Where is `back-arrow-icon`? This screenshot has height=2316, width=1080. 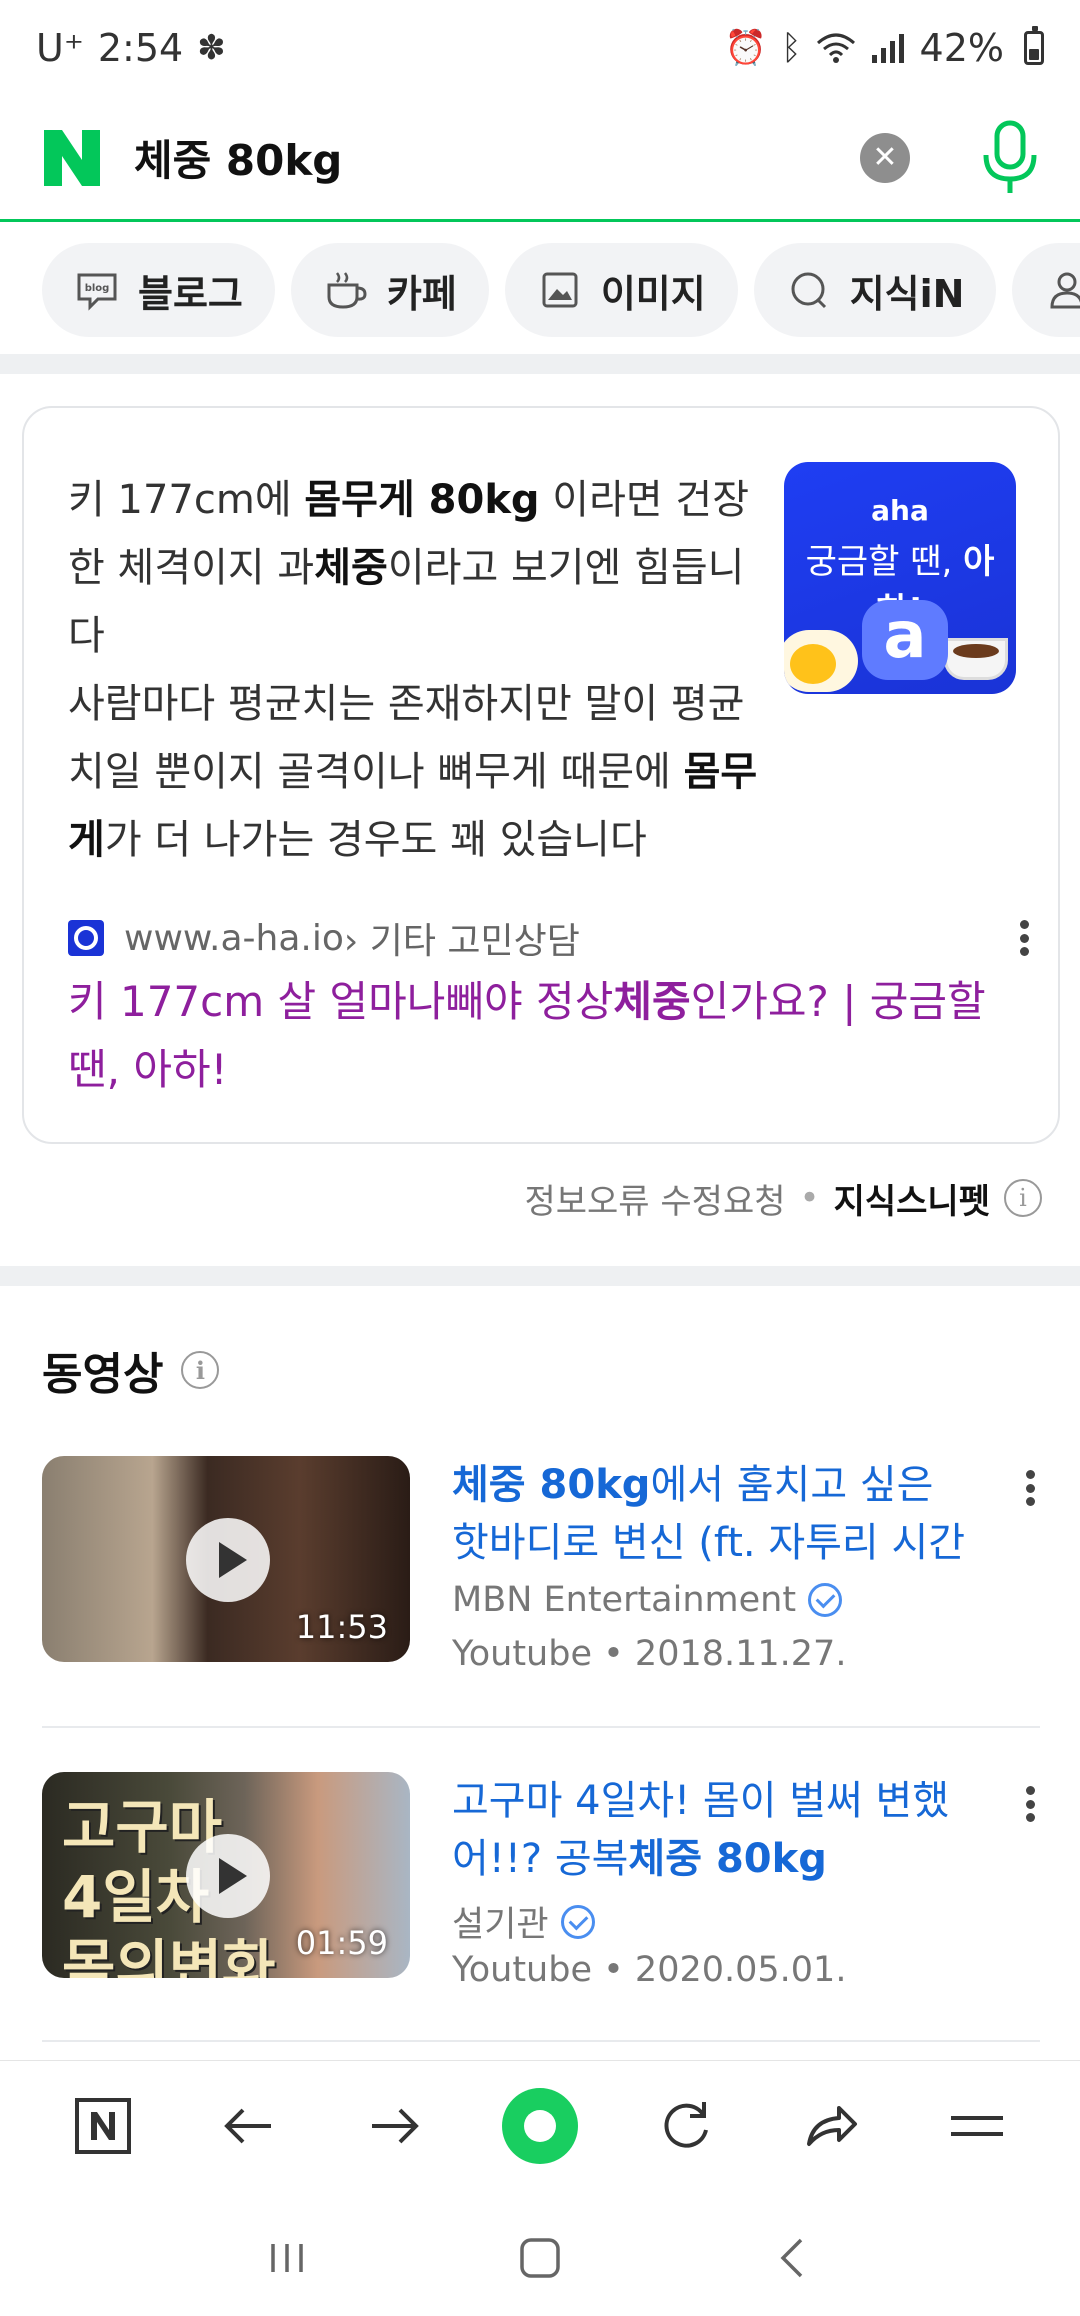 back-arrow-icon is located at coordinates (247, 2125).